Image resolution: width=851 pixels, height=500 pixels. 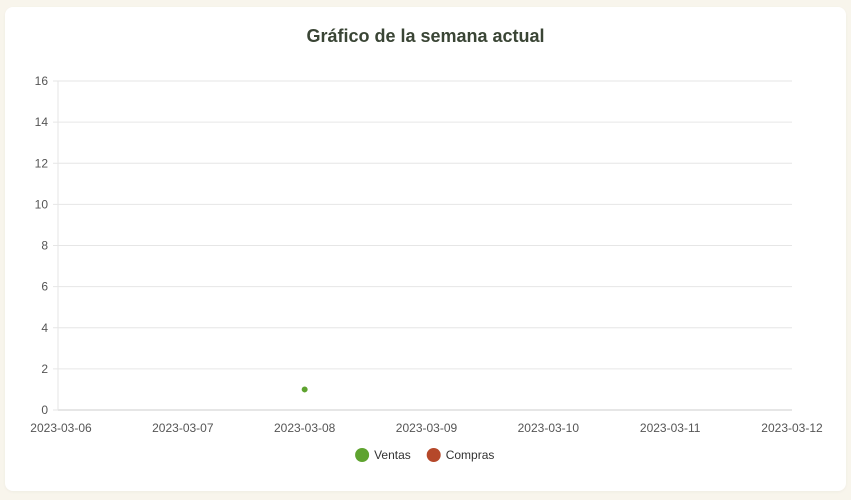 I want to click on y-tick-label: 12, so click(x=42, y=163).